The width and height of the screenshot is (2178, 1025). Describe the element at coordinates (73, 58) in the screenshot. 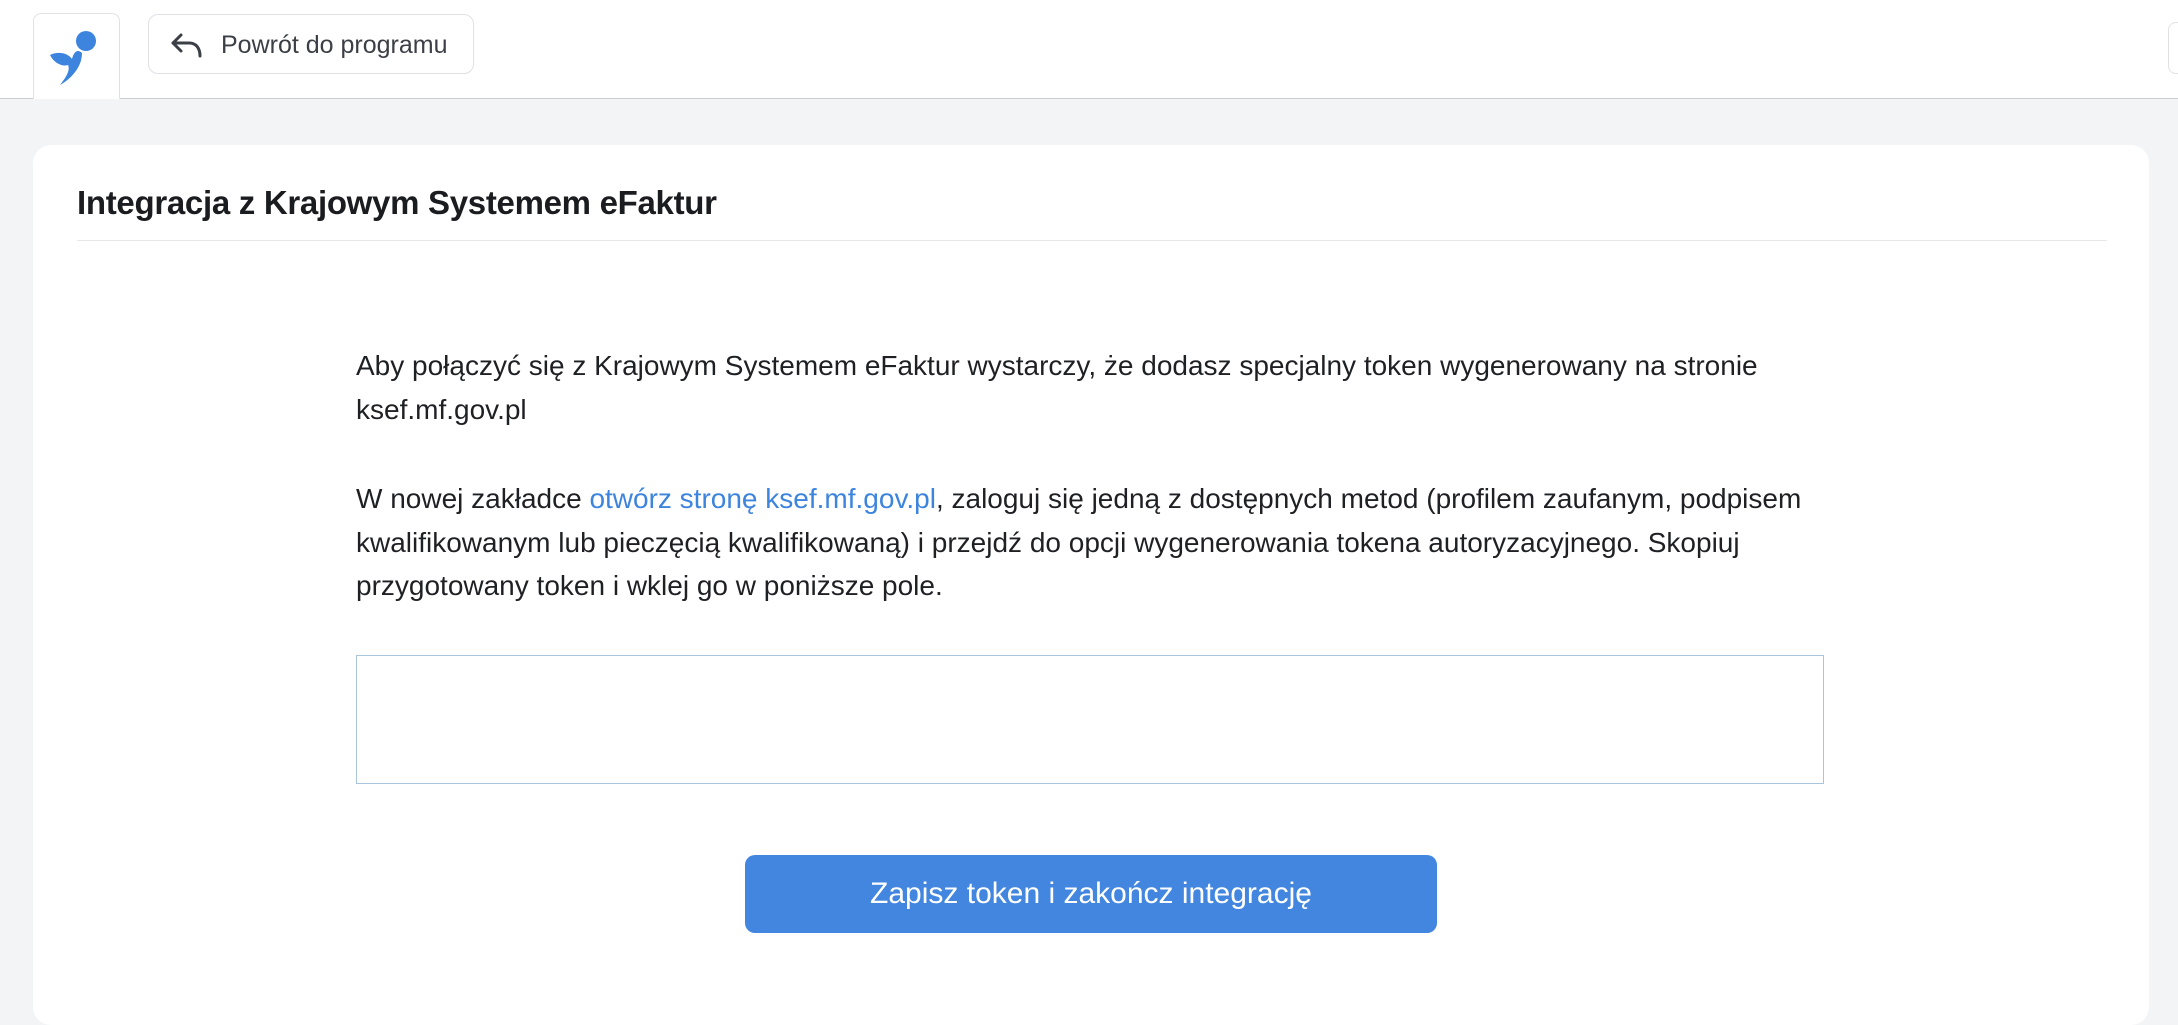

I see `bird-logo-icon` at that location.